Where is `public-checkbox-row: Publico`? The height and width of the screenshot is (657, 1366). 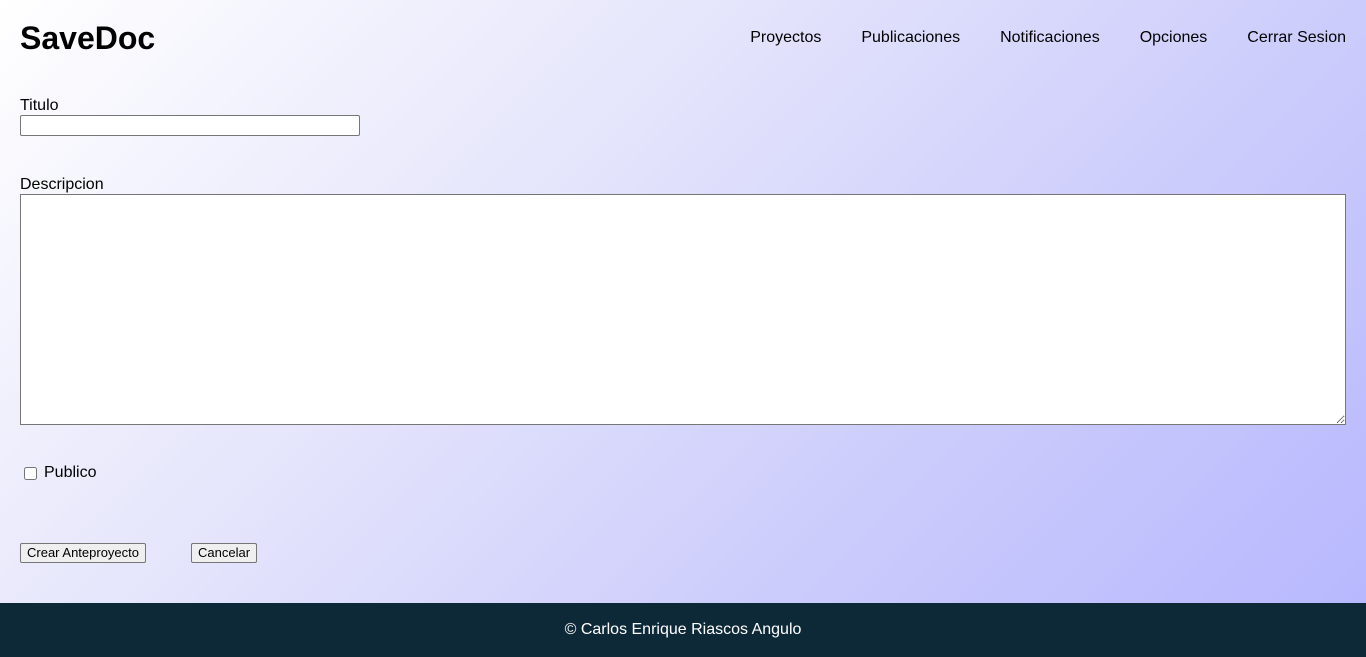
public-checkbox-row: Publico is located at coordinates (60, 473).